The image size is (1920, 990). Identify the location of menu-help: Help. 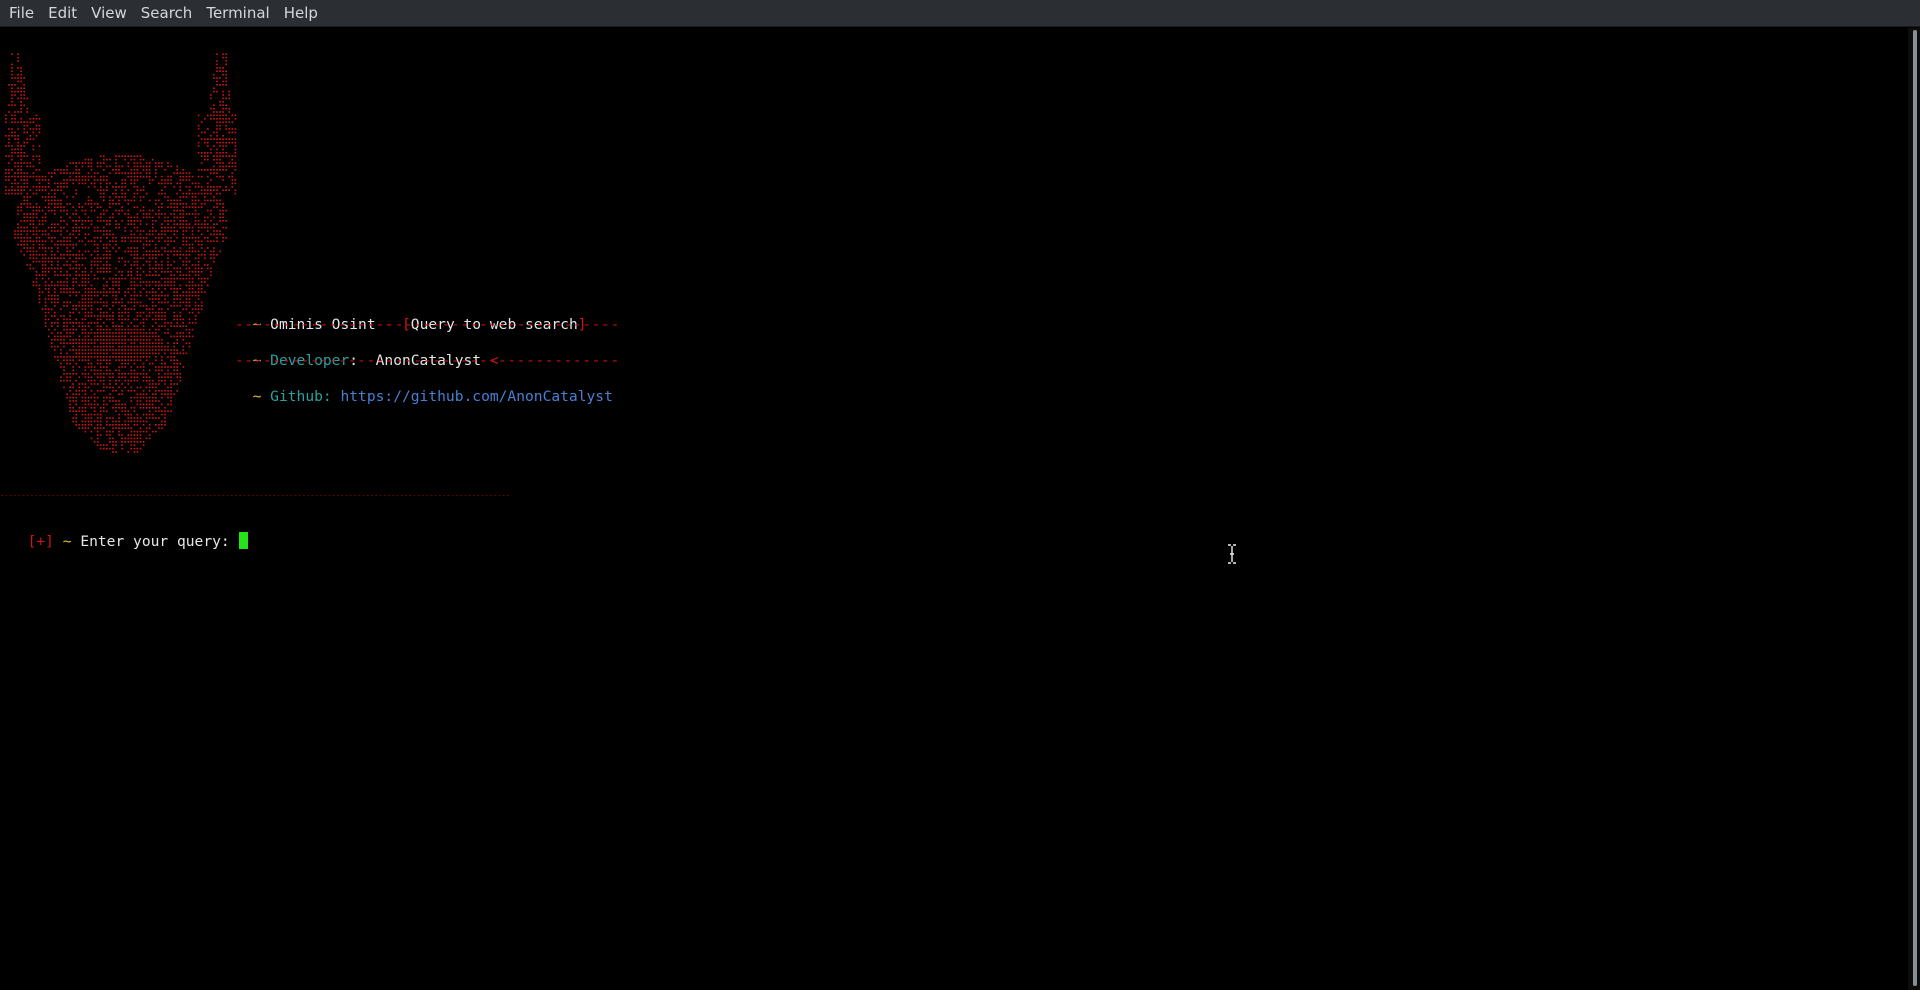
(301, 13).